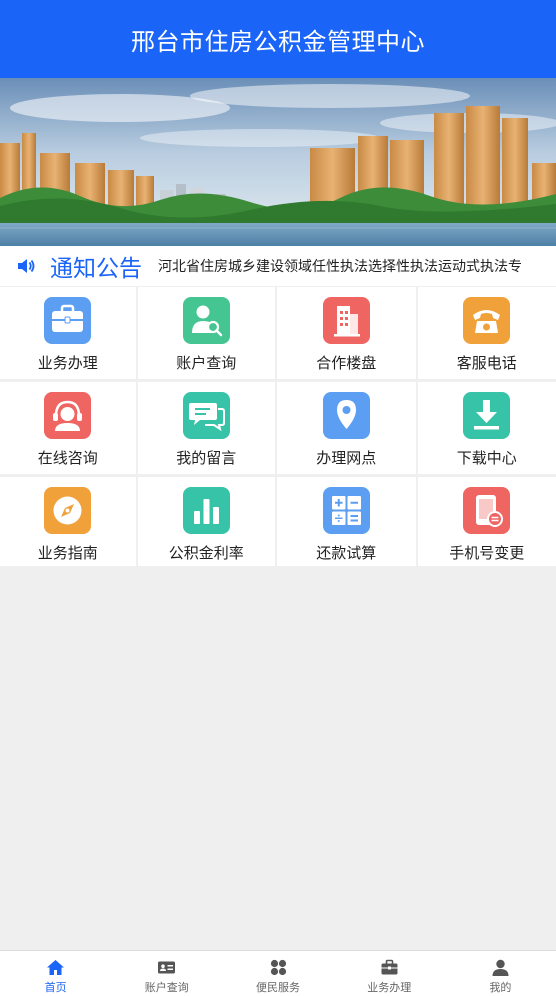 The width and height of the screenshot is (556, 996). I want to click on service-phone-button: 客服电话, so click(487, 333).